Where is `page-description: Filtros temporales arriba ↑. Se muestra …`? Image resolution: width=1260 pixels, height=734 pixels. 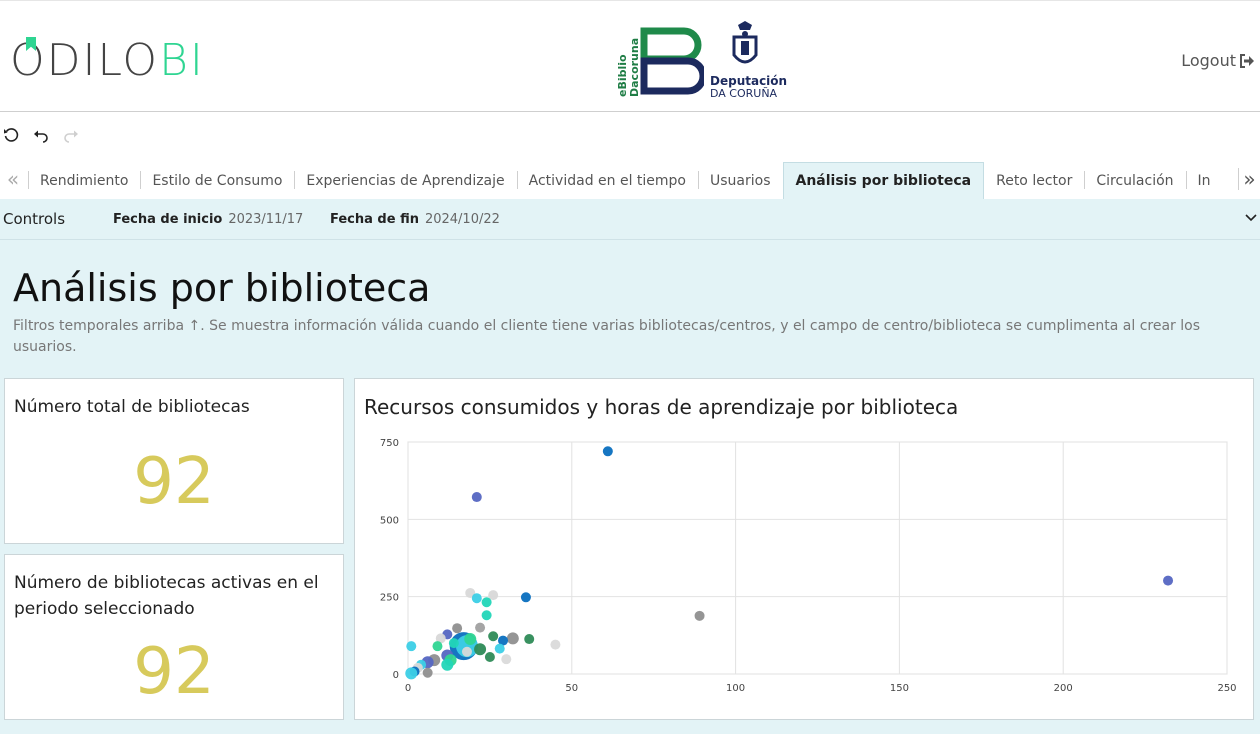
page-description: Filtros temporales arriba ↑. Se muestra … is located at coordinates (606, 336).